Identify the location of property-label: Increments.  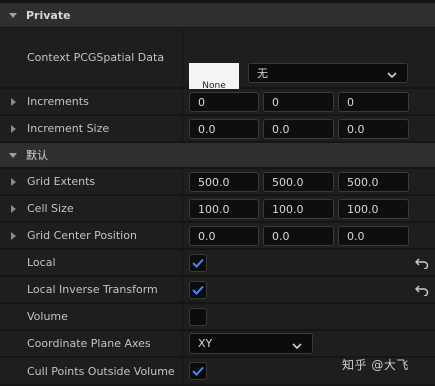
(58, 101).